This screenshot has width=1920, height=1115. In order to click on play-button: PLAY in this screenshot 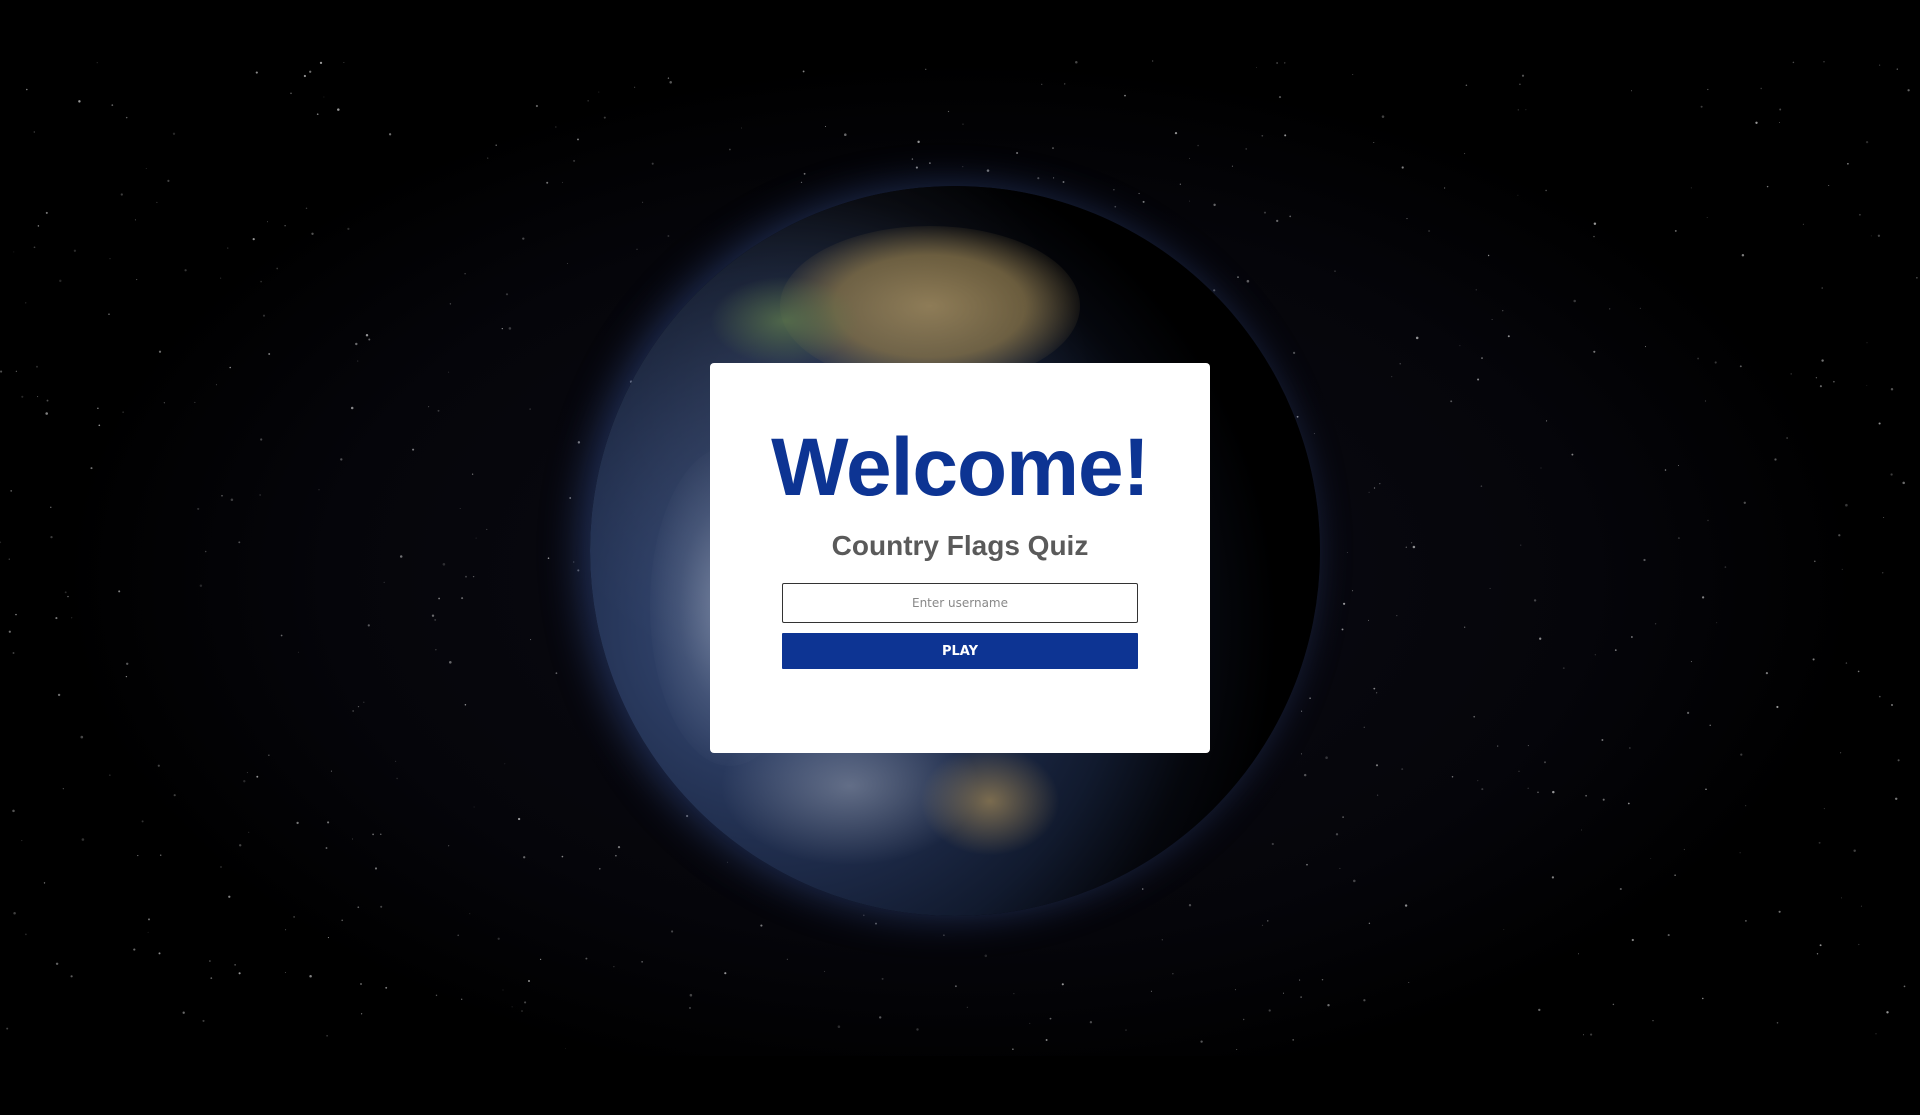, I will do `click(960, 651)`.